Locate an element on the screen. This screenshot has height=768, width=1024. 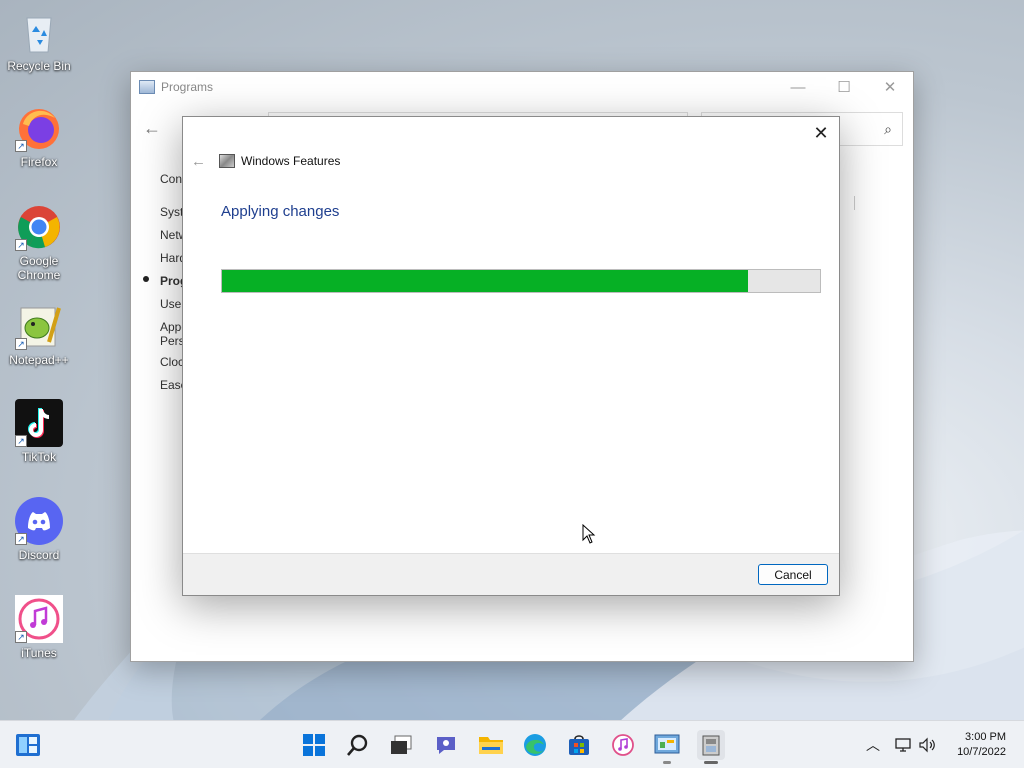
edge-icon is located at coordinates (535, 745).